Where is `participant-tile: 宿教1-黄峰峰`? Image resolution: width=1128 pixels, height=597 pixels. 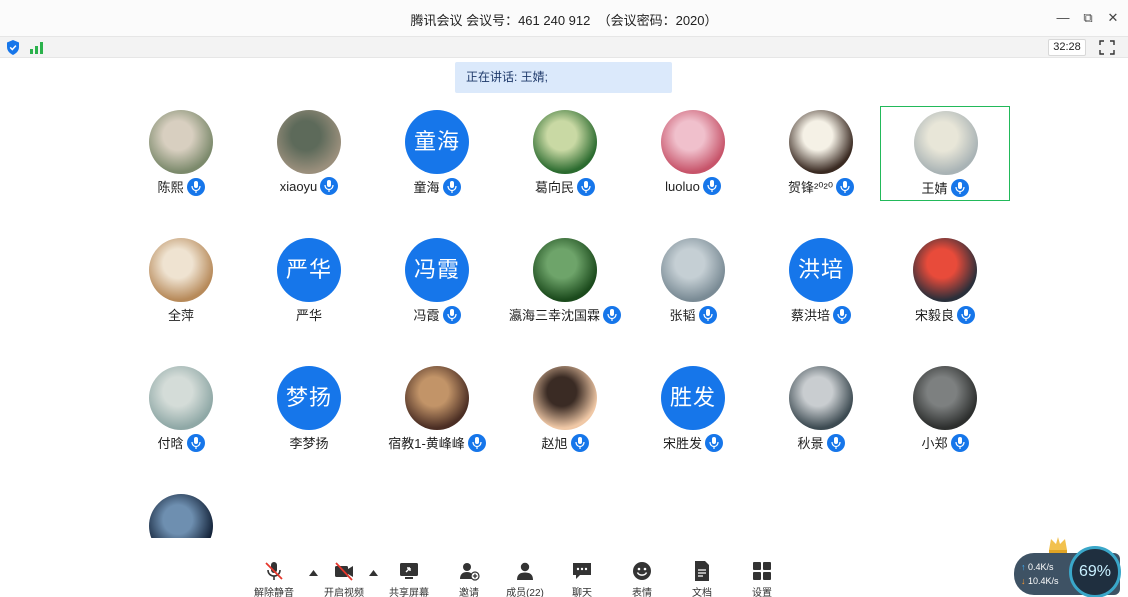
participant-tile: 宿教1-黄峰峰 is located at coordinates (437, 409).